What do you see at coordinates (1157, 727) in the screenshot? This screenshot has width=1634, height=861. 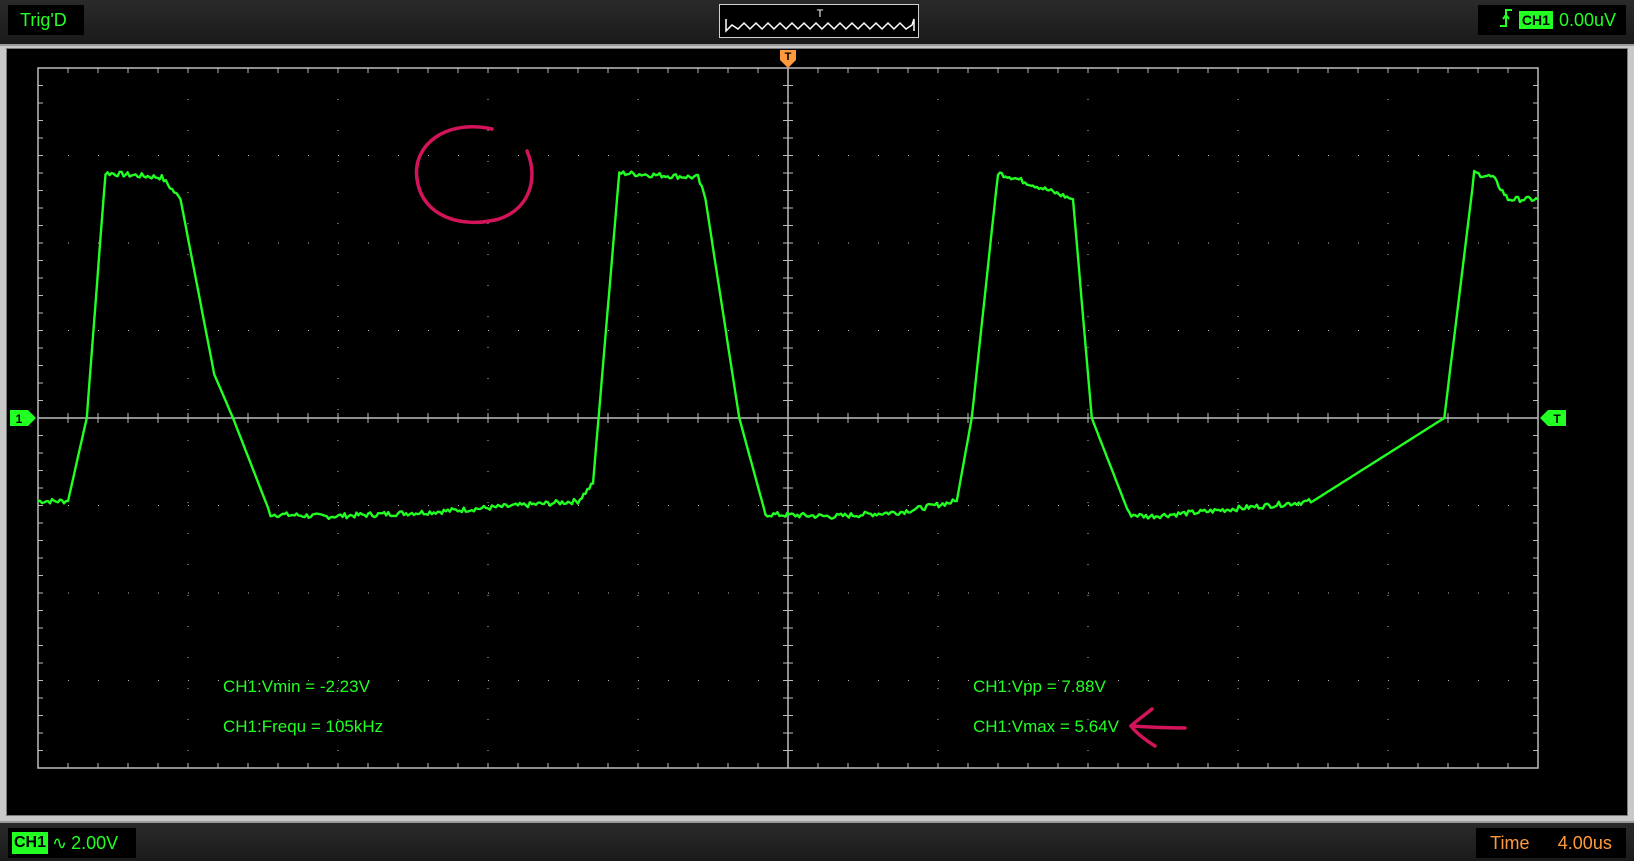 I see `pointer-arrow-icon` at bounding box center [1157, 727].